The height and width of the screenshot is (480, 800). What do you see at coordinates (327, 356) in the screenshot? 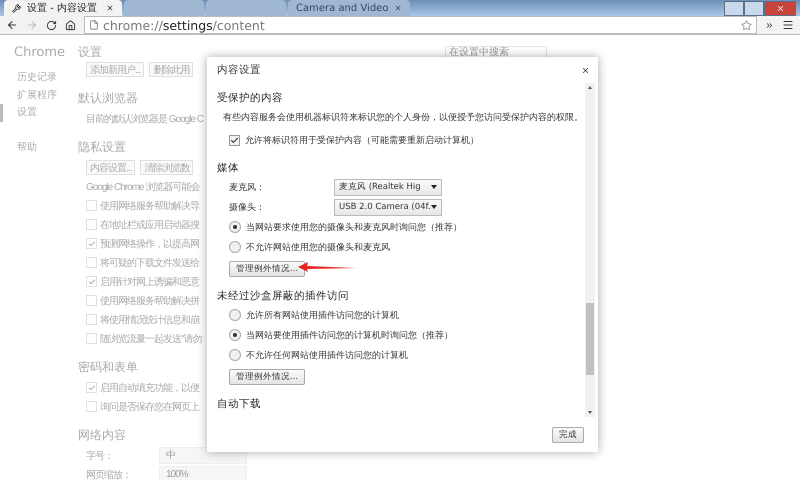
I see `radio-label: 不允许任何网站使用插件访问您的计算机` at bounding box center [327, 356].